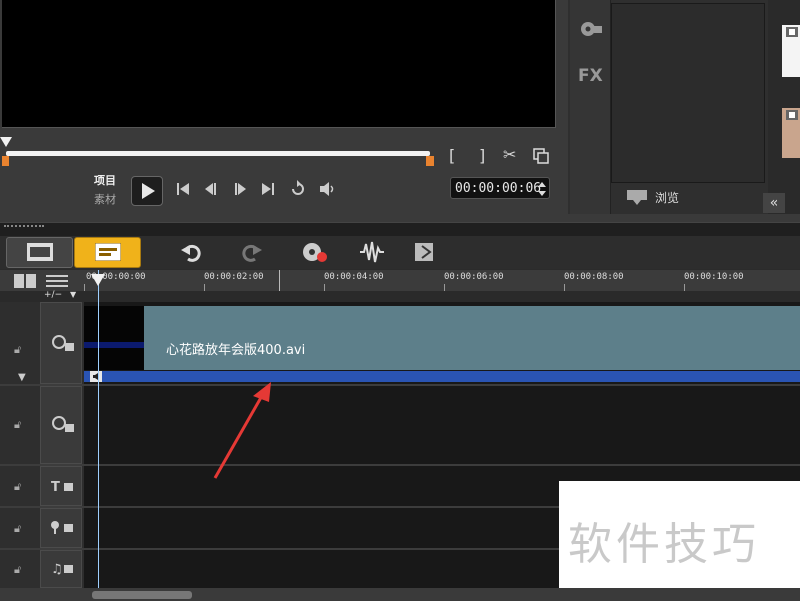  I want to click on scissors-icon: ✂, so click(509, 154).